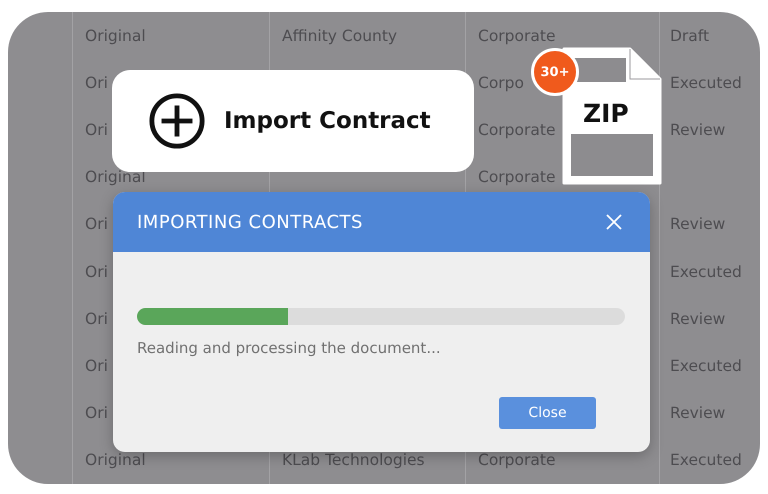  I want to click on close-icon, so click(614, 222).